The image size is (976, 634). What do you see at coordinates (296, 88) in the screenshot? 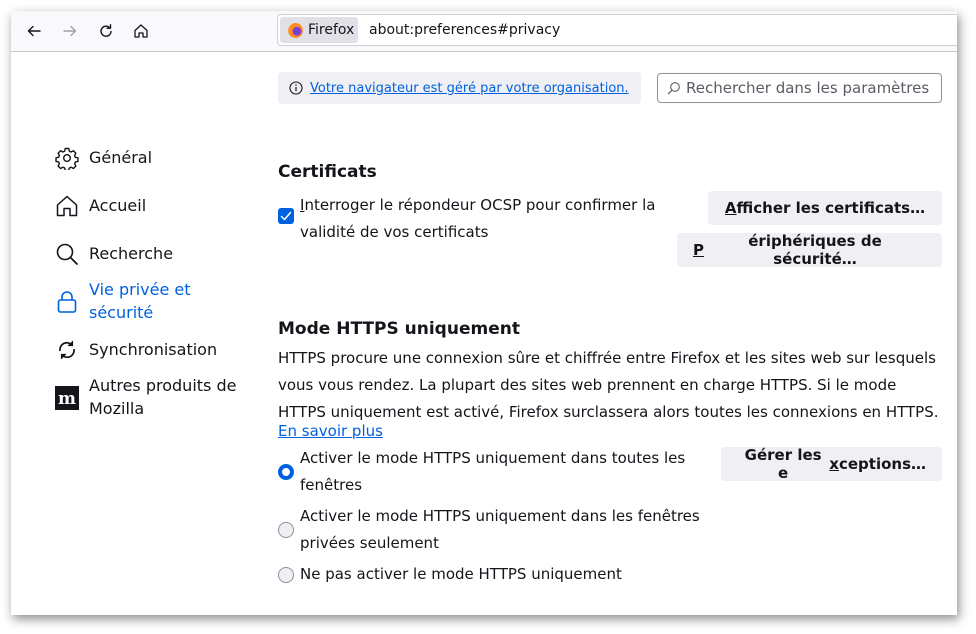
I see `info-icon` at bounding box center [296, 88].